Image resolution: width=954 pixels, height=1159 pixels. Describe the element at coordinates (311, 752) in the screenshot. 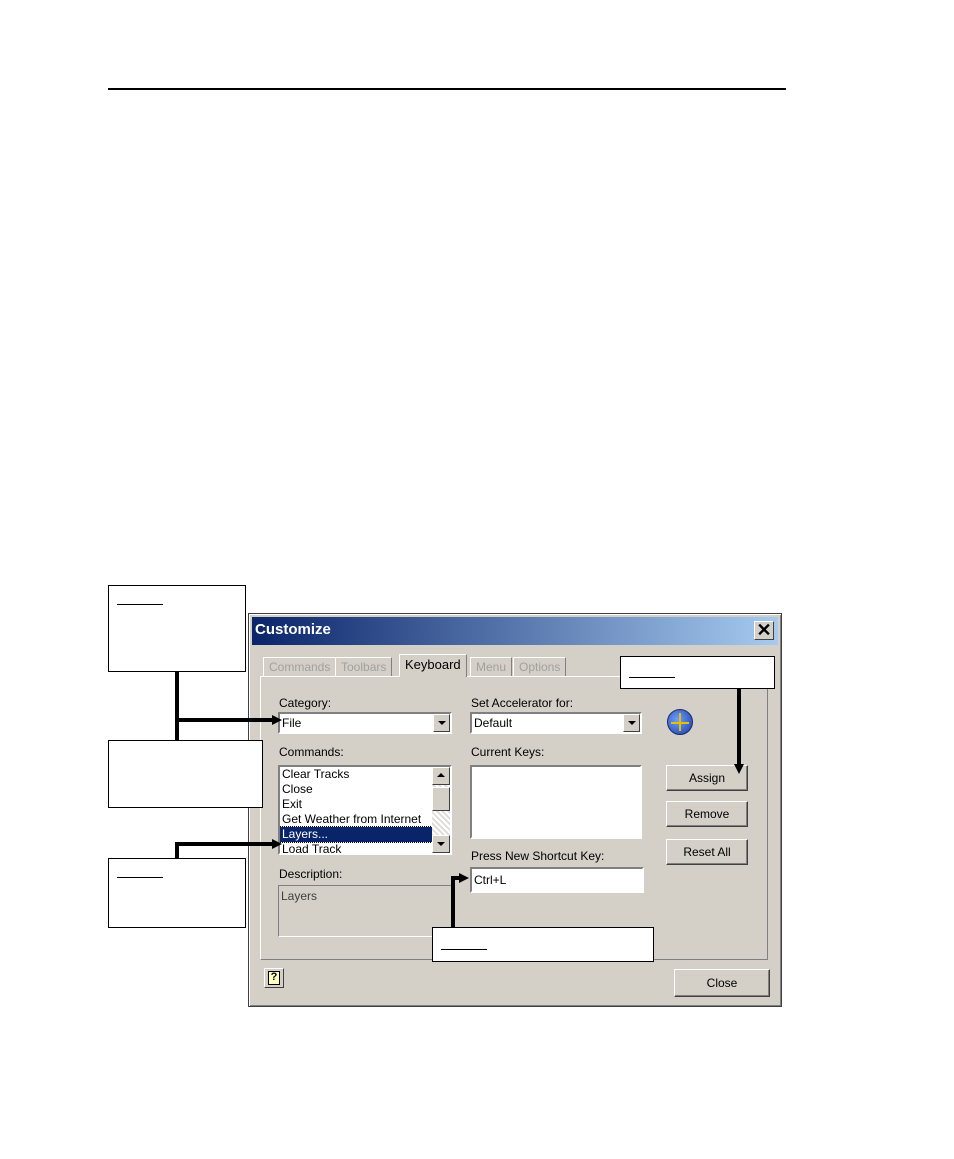

I see `commands-label: Commands:` at that location.